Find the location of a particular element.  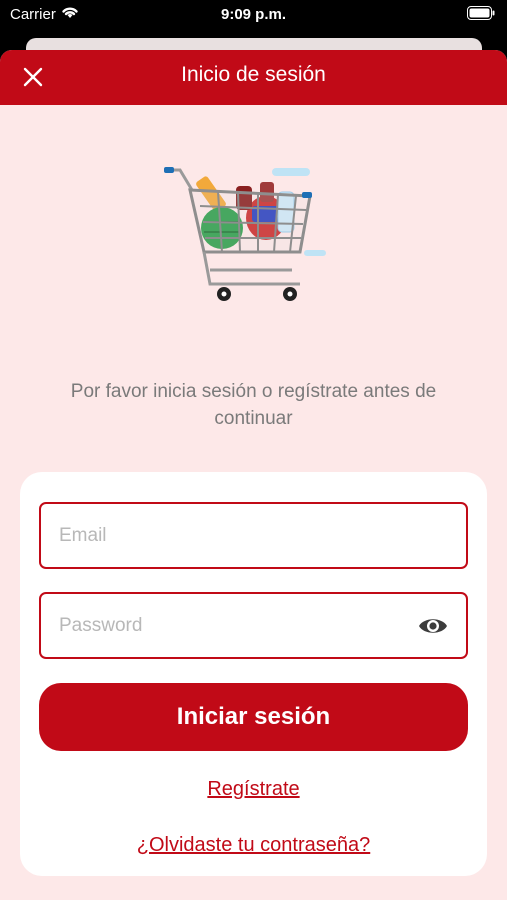

status-time: 9:09 p.m. is located at coordinates (253, 14).